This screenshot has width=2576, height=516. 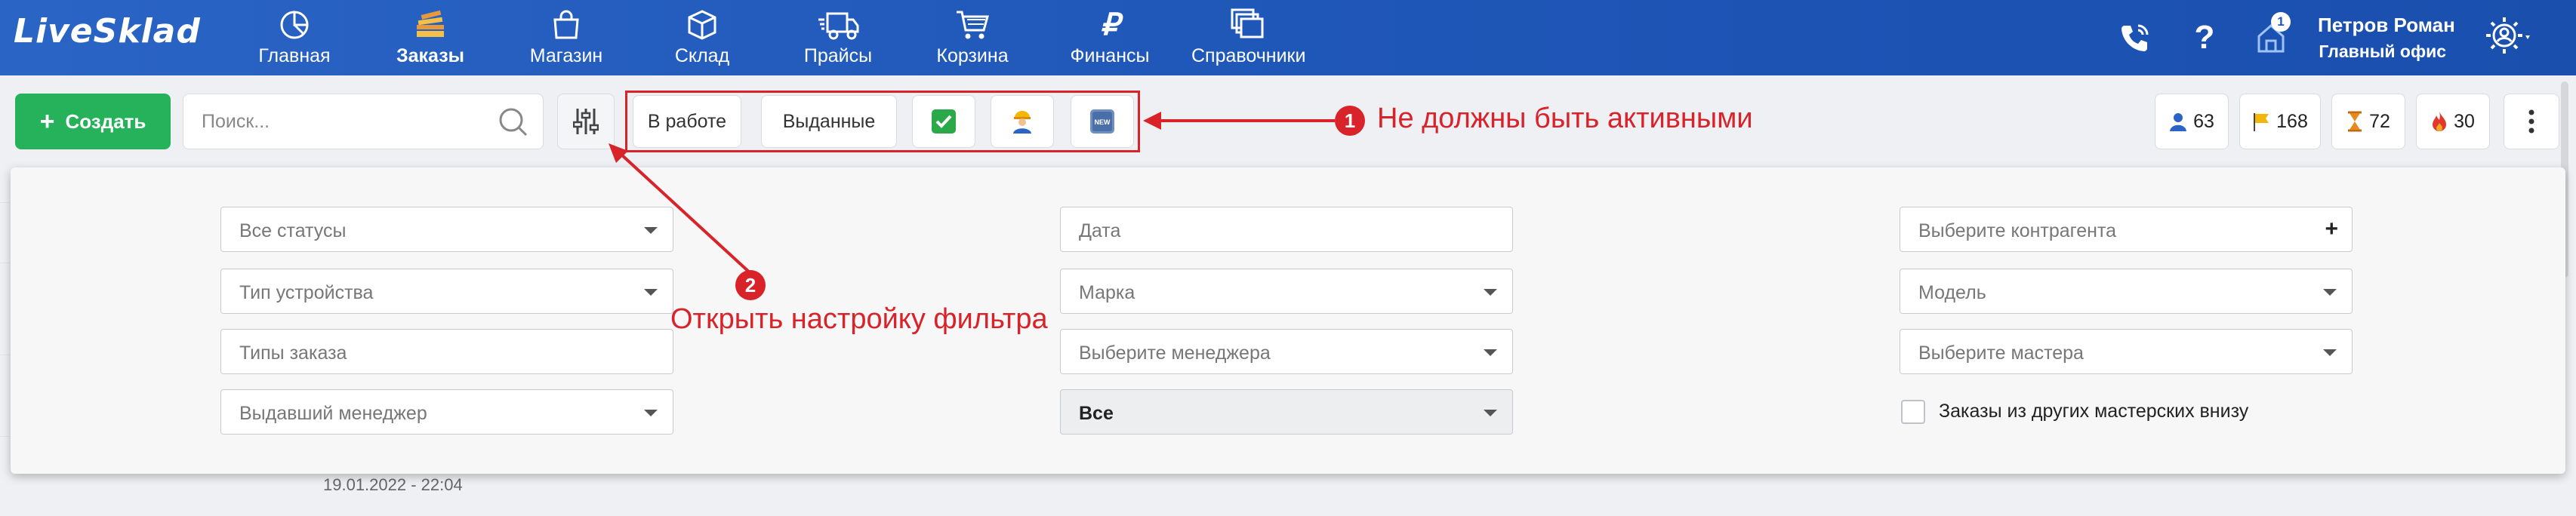 What do you see at coordinates (1286, 229) in the screenshot?
I see `date-input: Дата` at bounding box center [1286, 229].